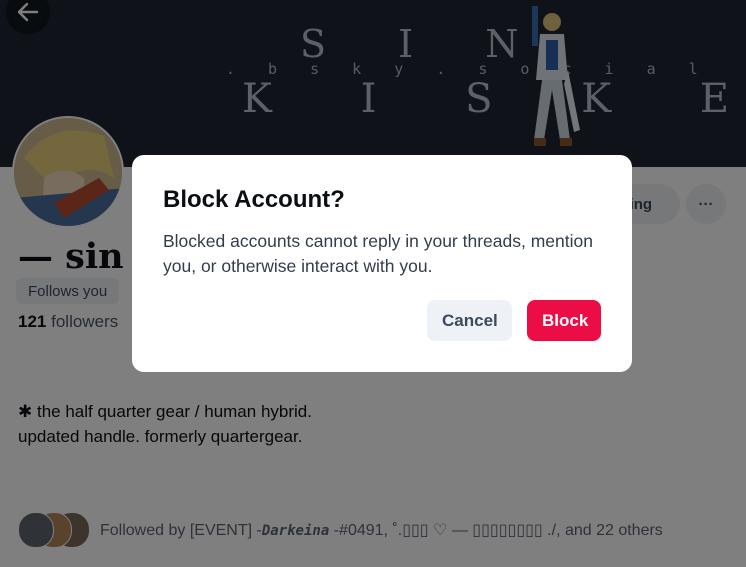  What do you see at coordinates (564, 320) in the screenshot?
I see `block-button: Block` at bounding box center [564, 320].